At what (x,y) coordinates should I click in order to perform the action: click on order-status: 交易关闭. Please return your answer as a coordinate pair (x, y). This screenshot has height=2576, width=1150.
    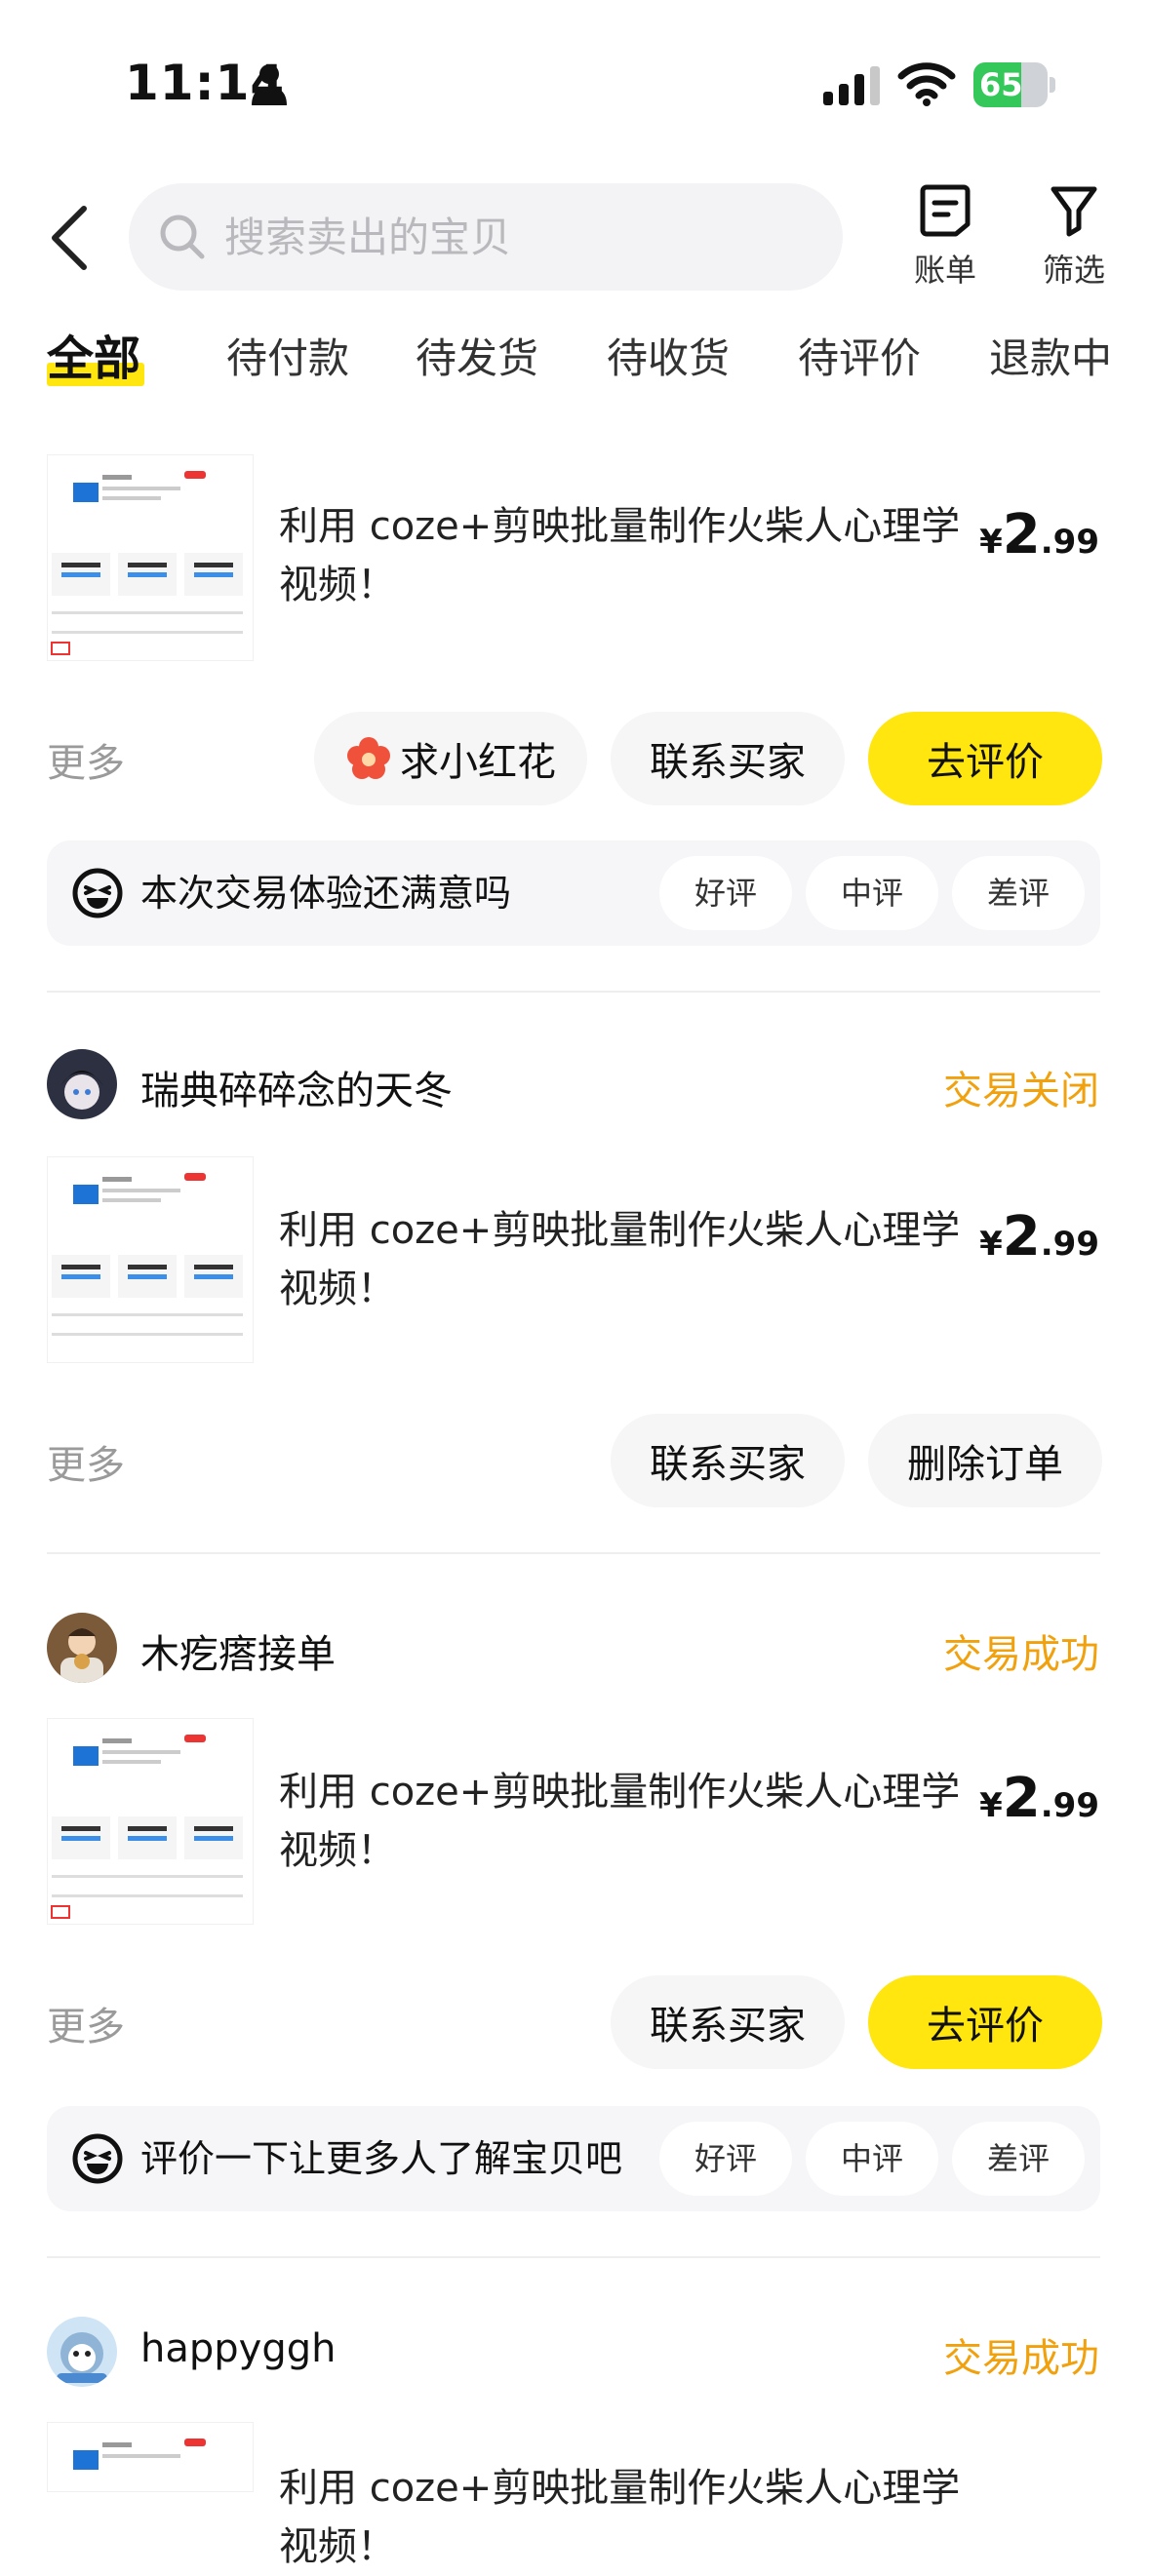
    Looking at the image, I should click on (1021, 1091).